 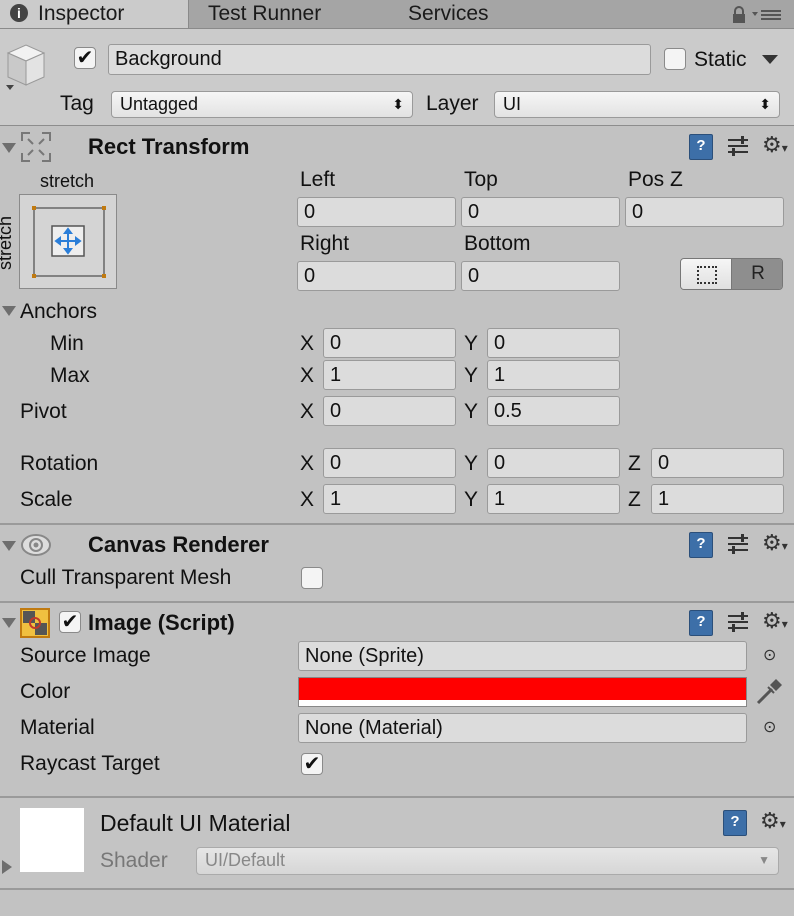 What do you see at coordinates (19, 13) in the screenshot?
I see `info-icon: i` at bounding box center [19, 13].